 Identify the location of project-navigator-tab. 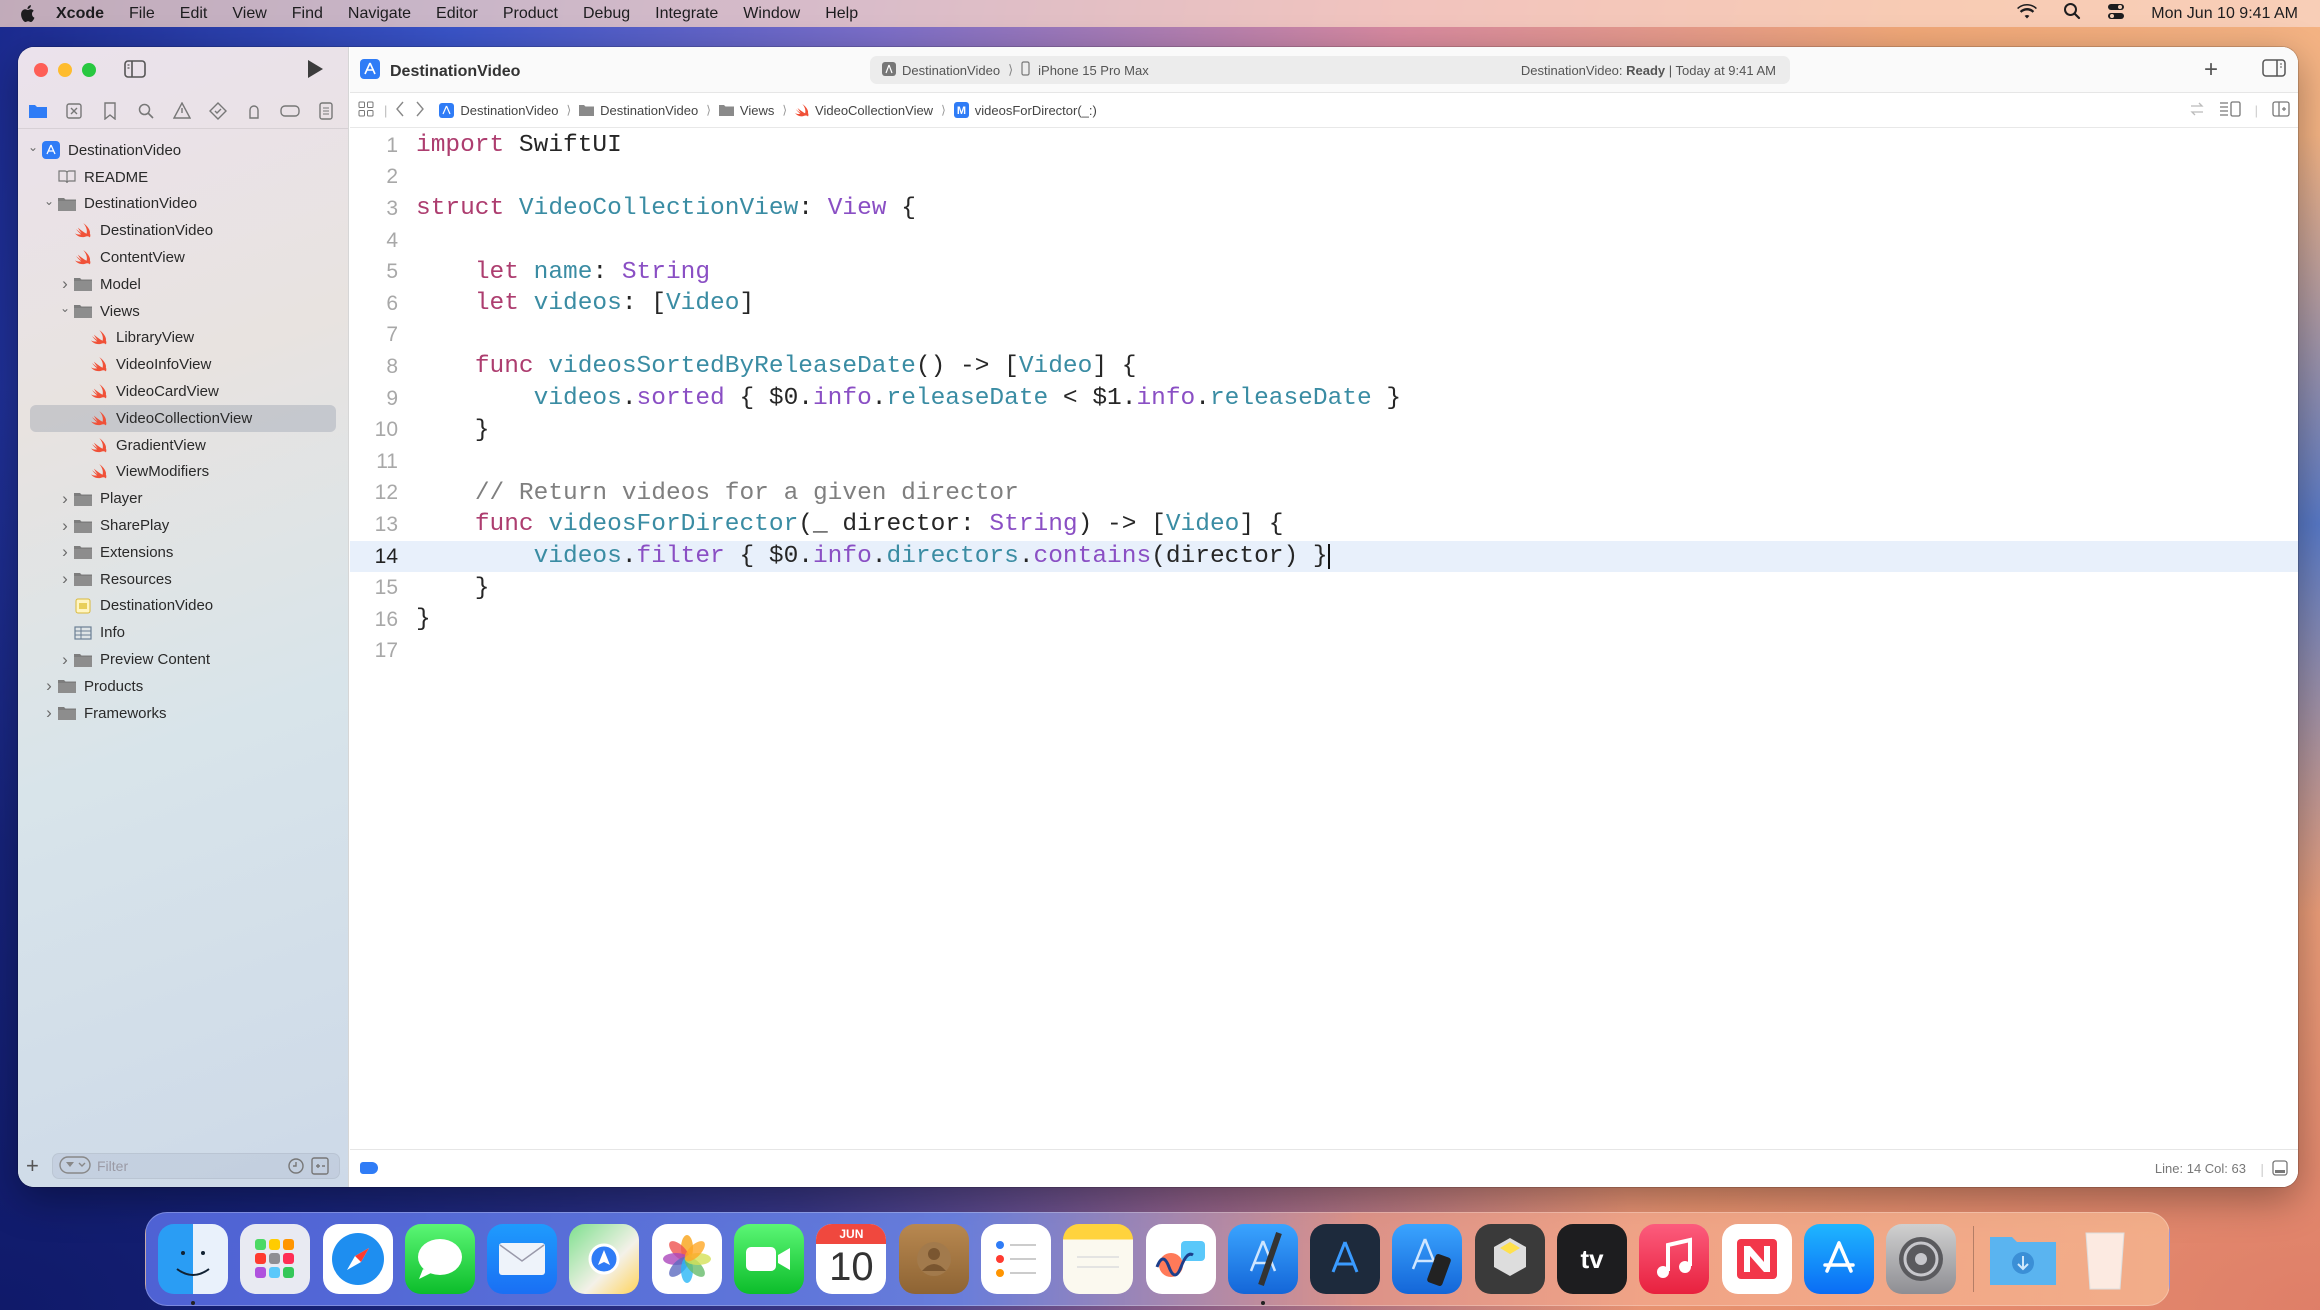
(38, 111).